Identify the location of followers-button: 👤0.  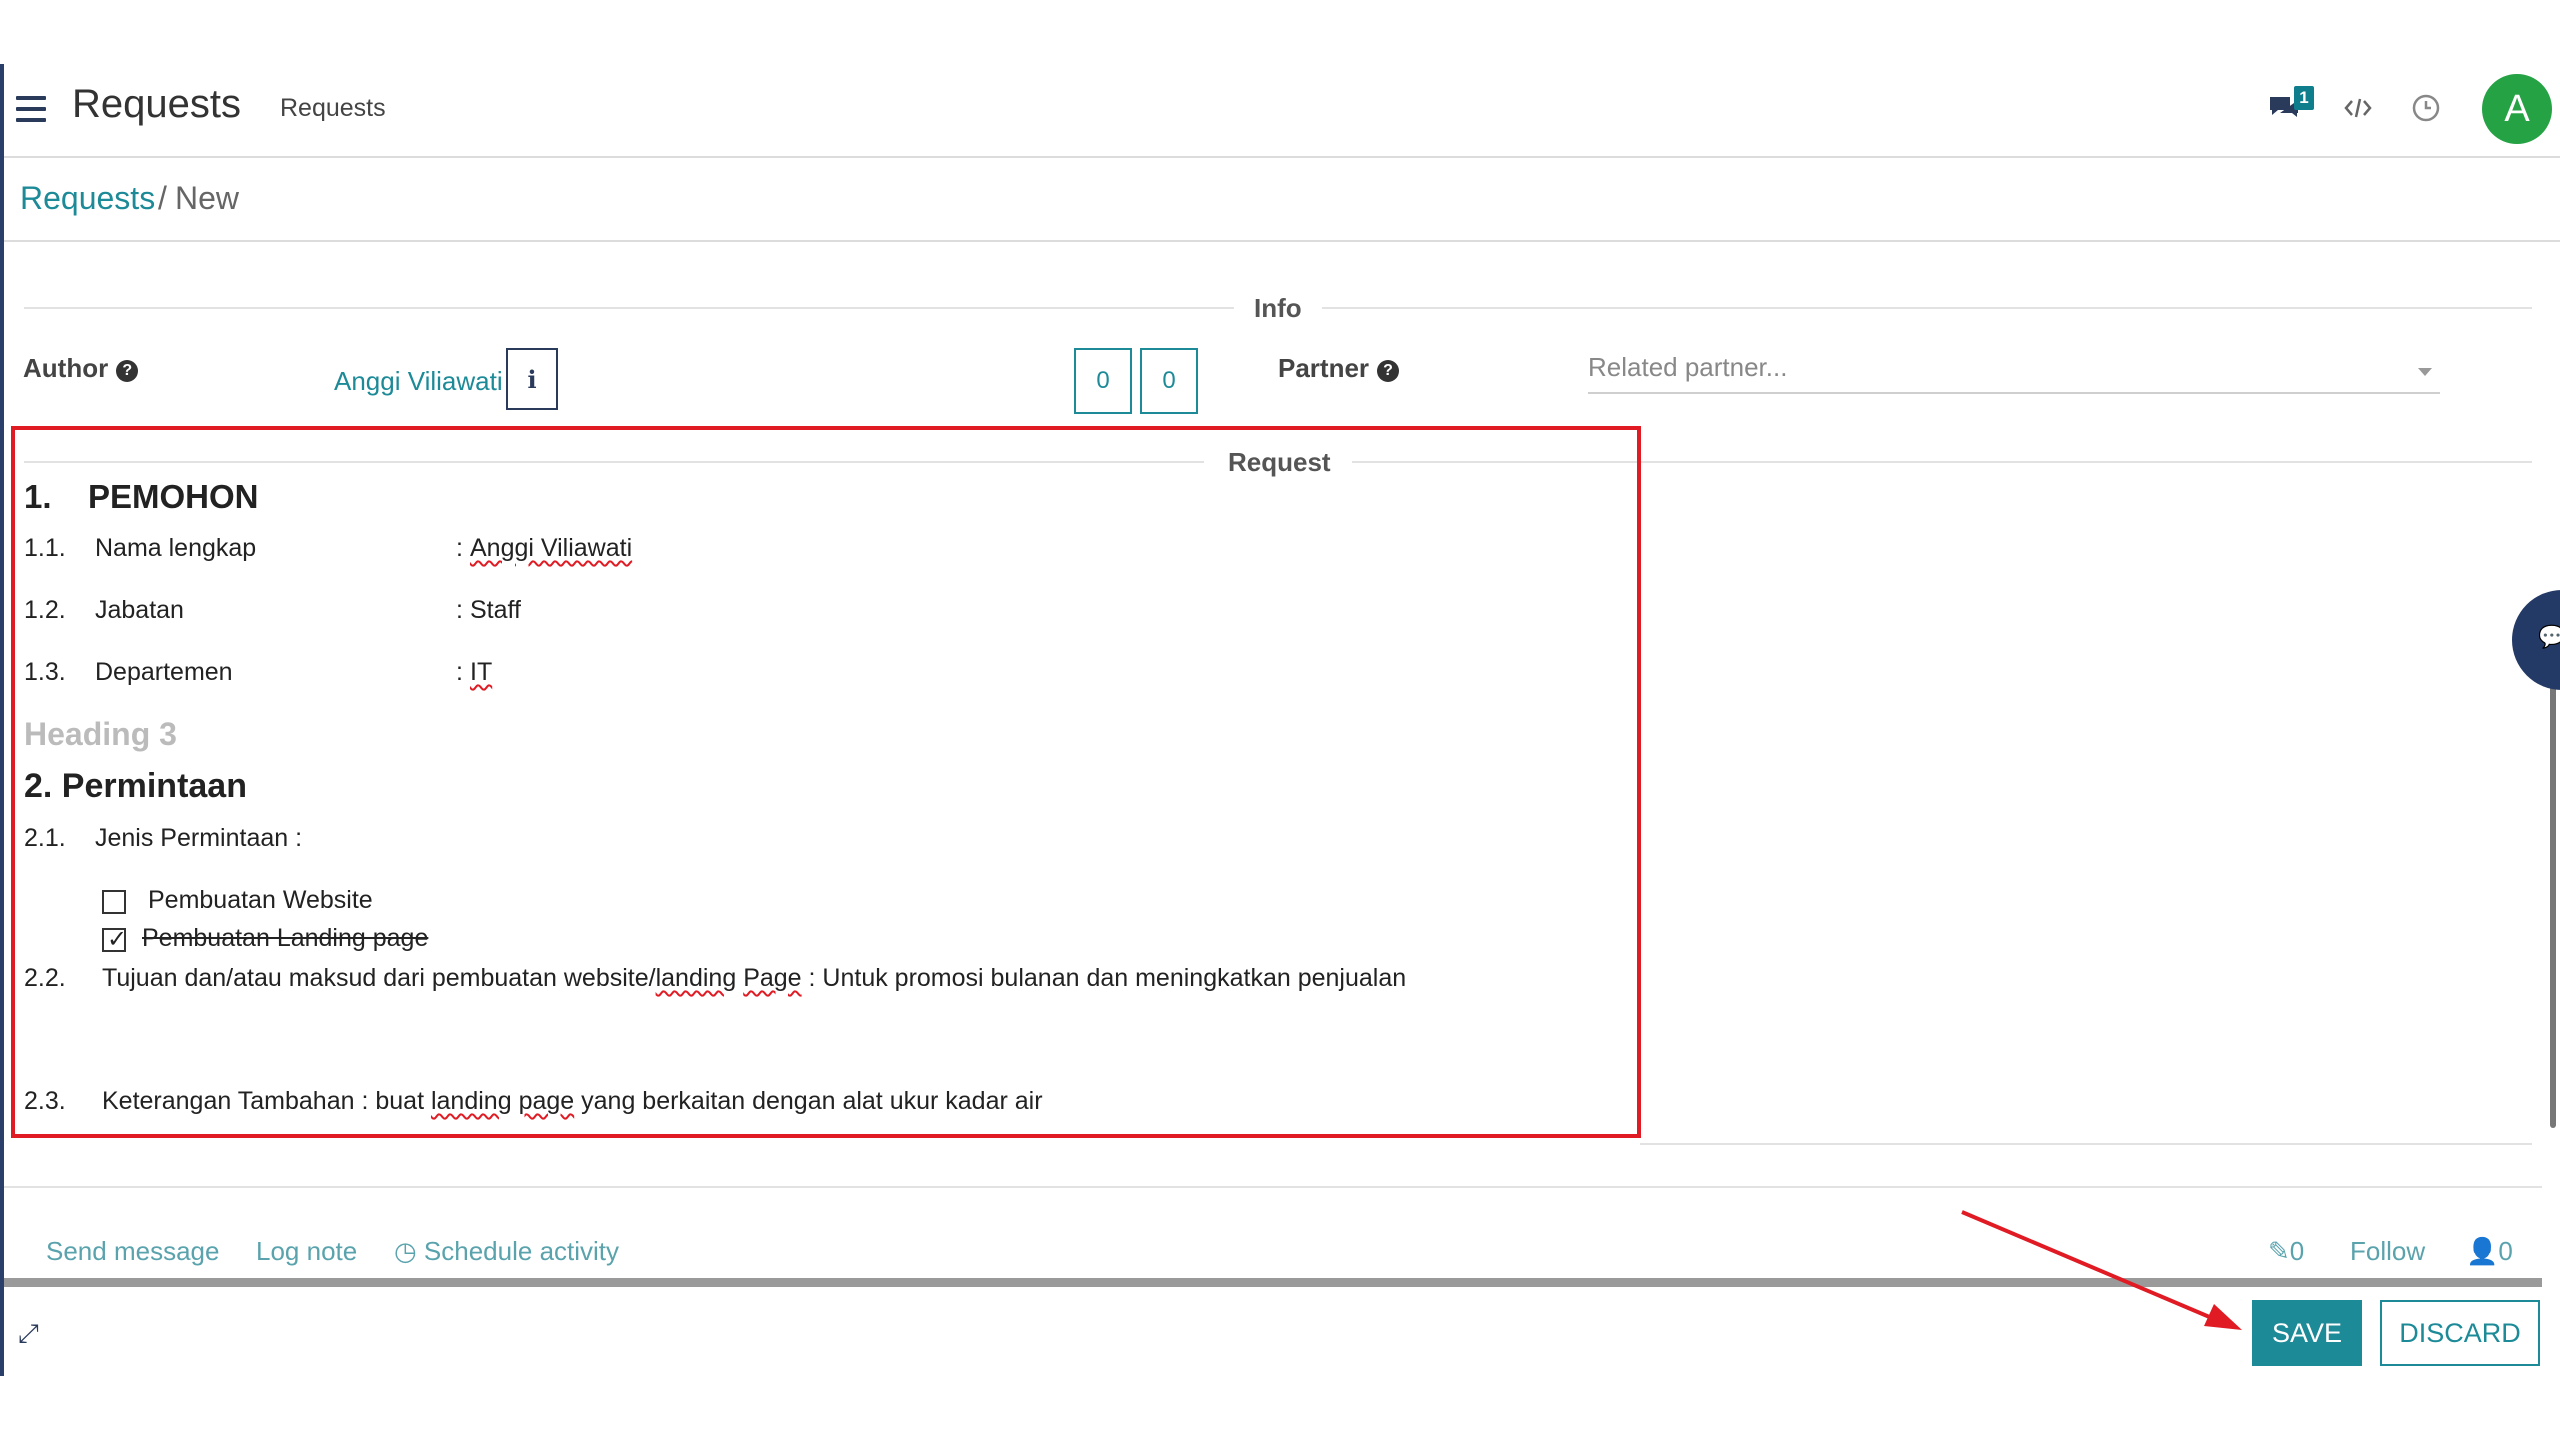
(2489, 1251).